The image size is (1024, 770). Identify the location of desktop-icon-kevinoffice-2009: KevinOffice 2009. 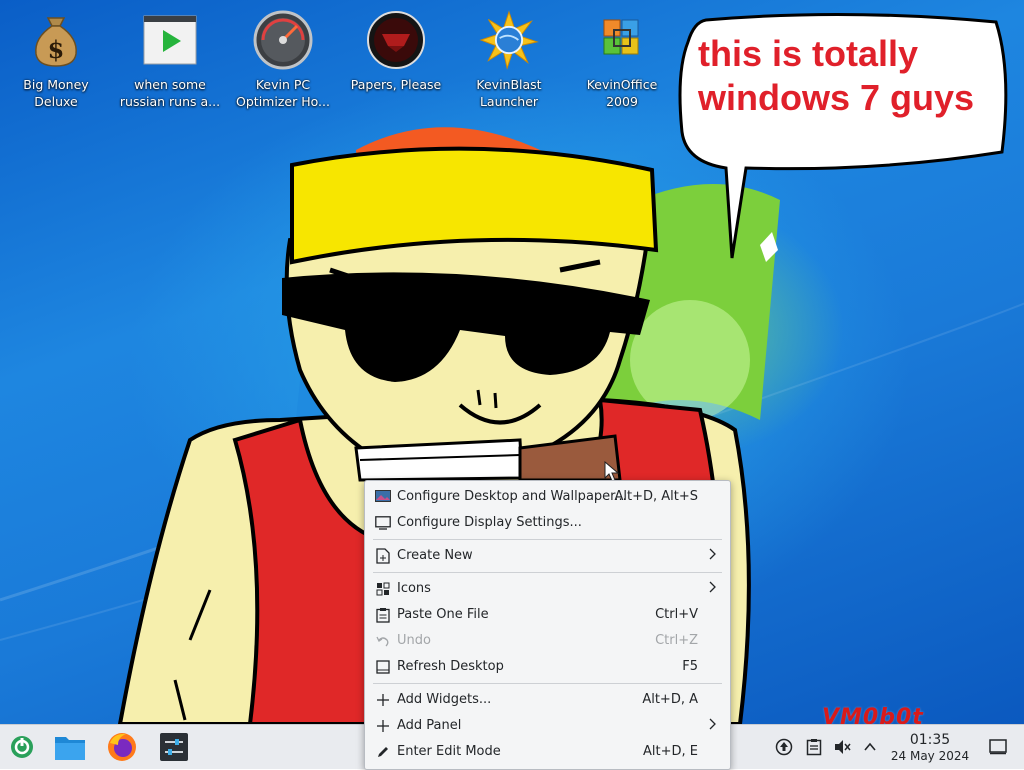
(622, 60).